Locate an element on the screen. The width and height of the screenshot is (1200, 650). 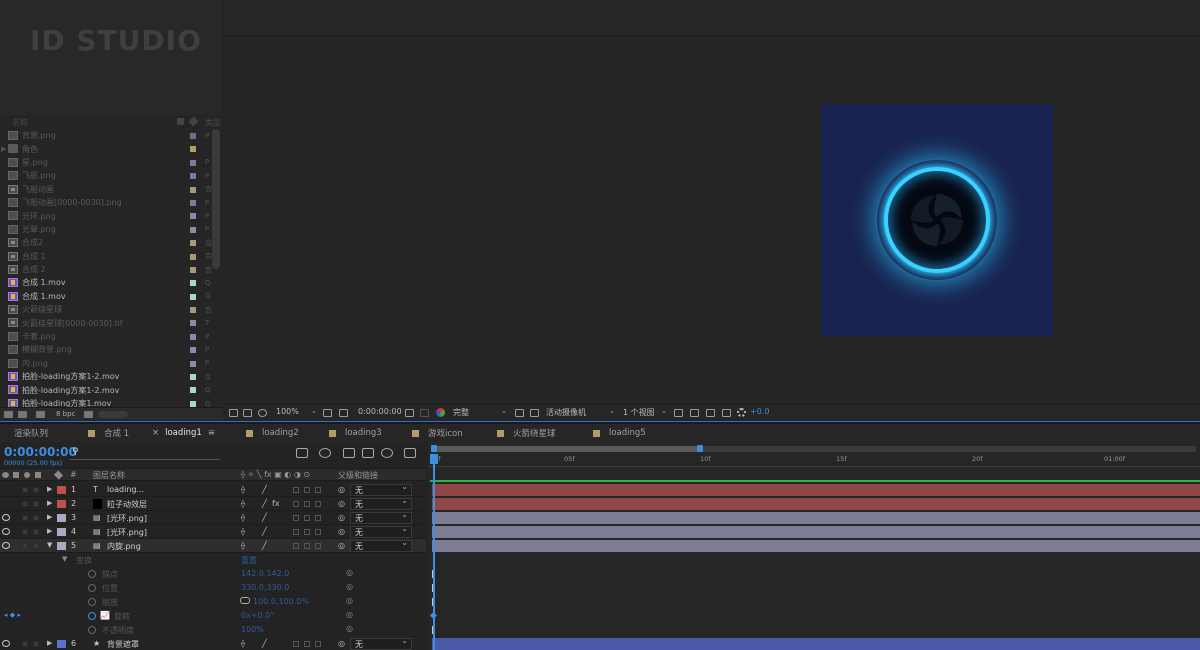
frame-blending-icon is located at coordinates (368, 453).